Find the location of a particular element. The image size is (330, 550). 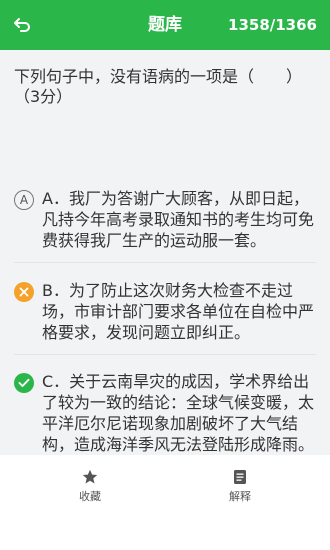

star-icon is located at coordinates (90, 476).